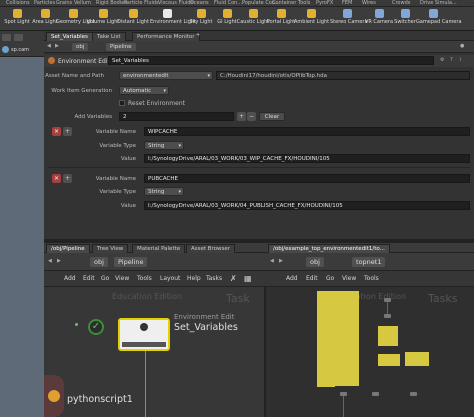 The width and height of the screenshot is (474, 417). What do you see at coordinates (18, 3) in the screenshot?
I see `shelf-tab-0: Collisions` at bounding box center [18, 3].